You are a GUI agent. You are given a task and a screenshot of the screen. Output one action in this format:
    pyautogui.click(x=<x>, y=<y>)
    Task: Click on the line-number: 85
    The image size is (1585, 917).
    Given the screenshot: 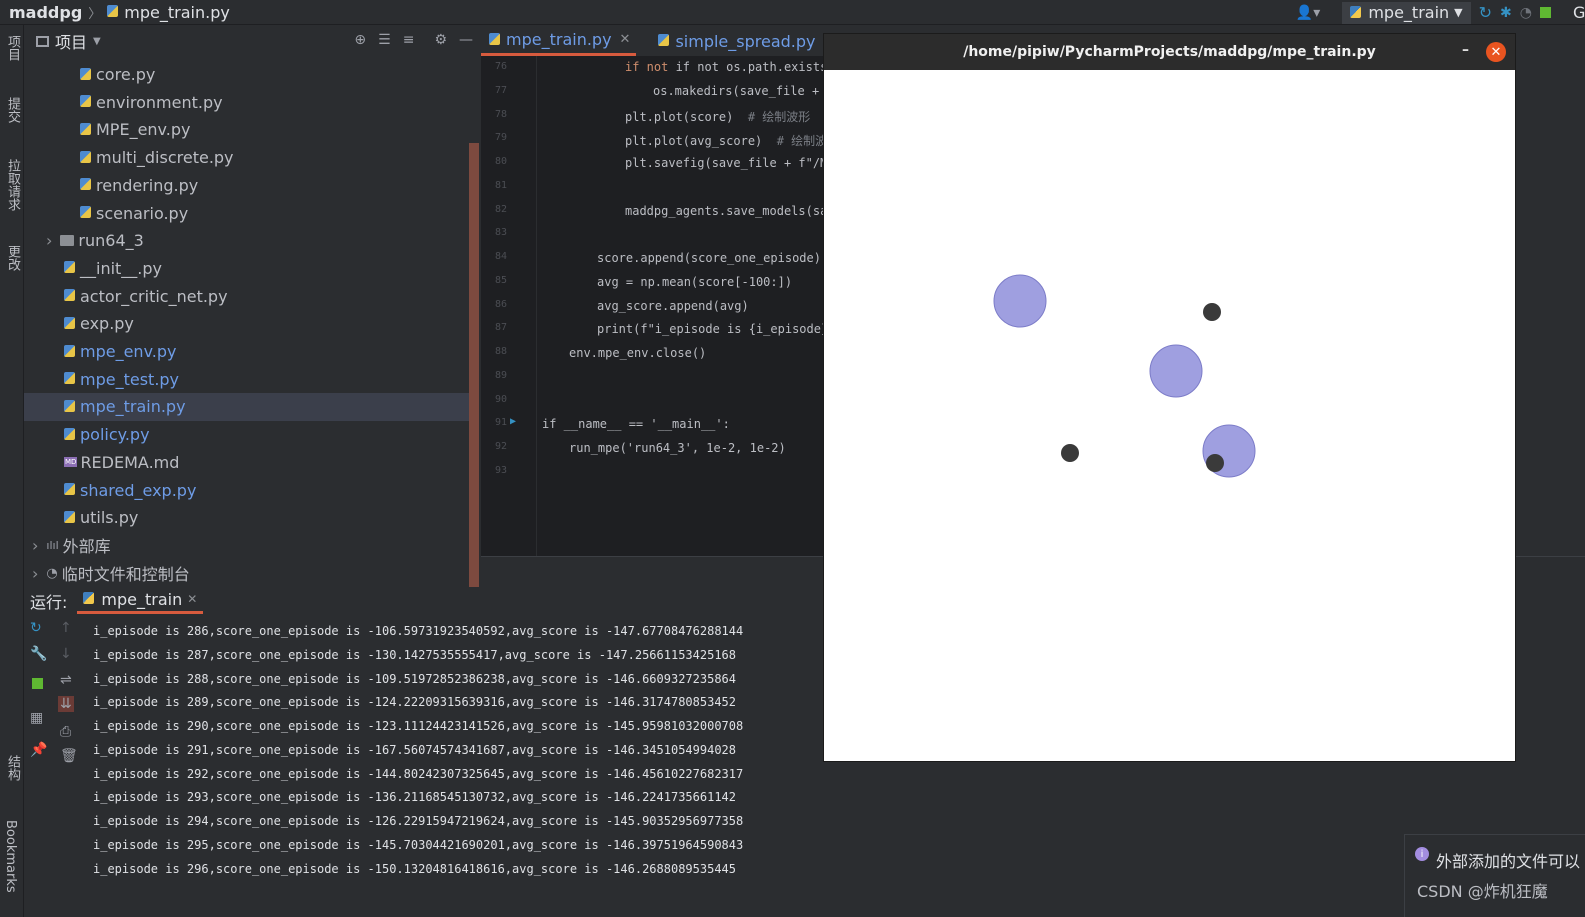 What is the action you would take?
    pyautogui.click(x=500, y=280)
    